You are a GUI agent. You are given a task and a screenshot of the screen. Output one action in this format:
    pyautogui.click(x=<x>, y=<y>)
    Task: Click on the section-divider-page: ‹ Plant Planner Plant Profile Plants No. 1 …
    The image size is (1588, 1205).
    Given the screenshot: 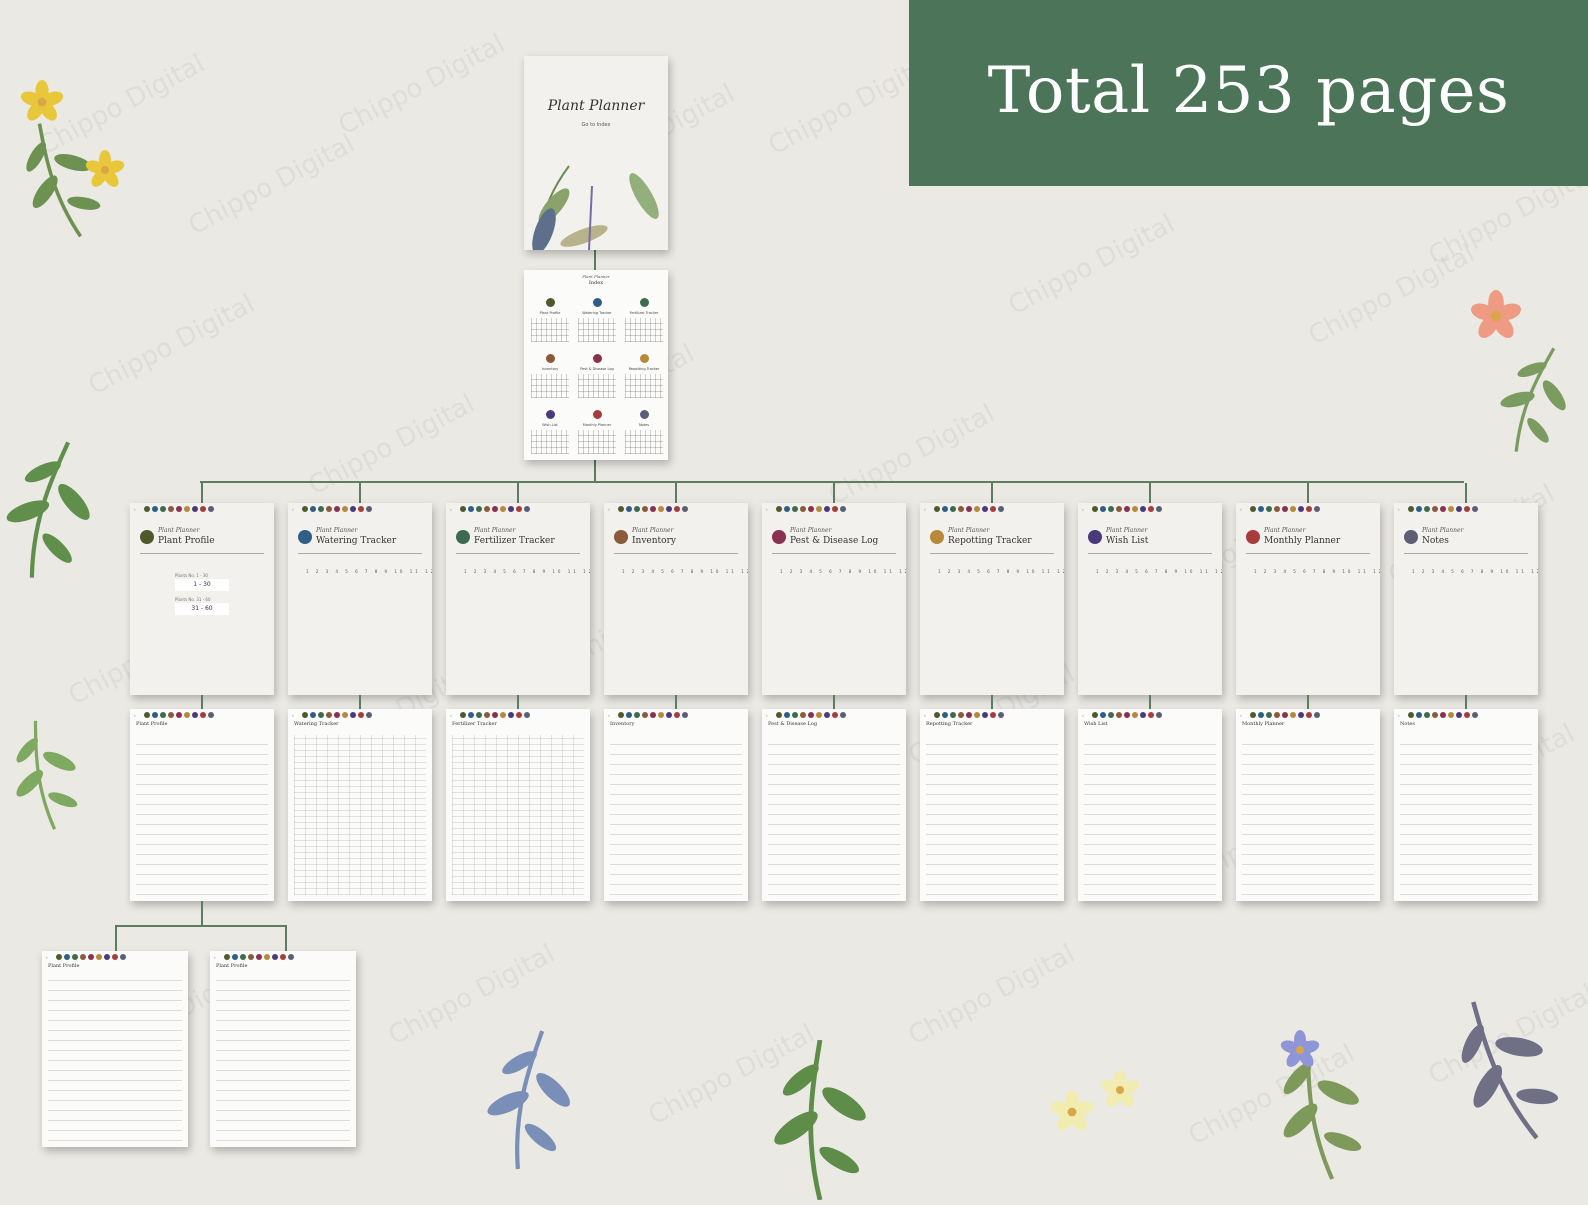 What is the action you would take?
    pyautogui.click(x=202, y=599)
    